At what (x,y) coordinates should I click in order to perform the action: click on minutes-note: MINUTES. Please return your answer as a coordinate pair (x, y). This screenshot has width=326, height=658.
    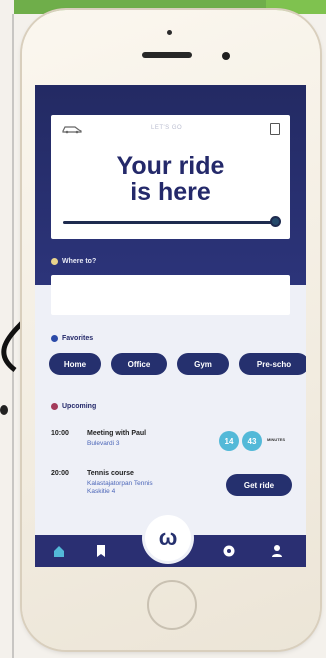
    Looking at the image, I should click on (276, 439).